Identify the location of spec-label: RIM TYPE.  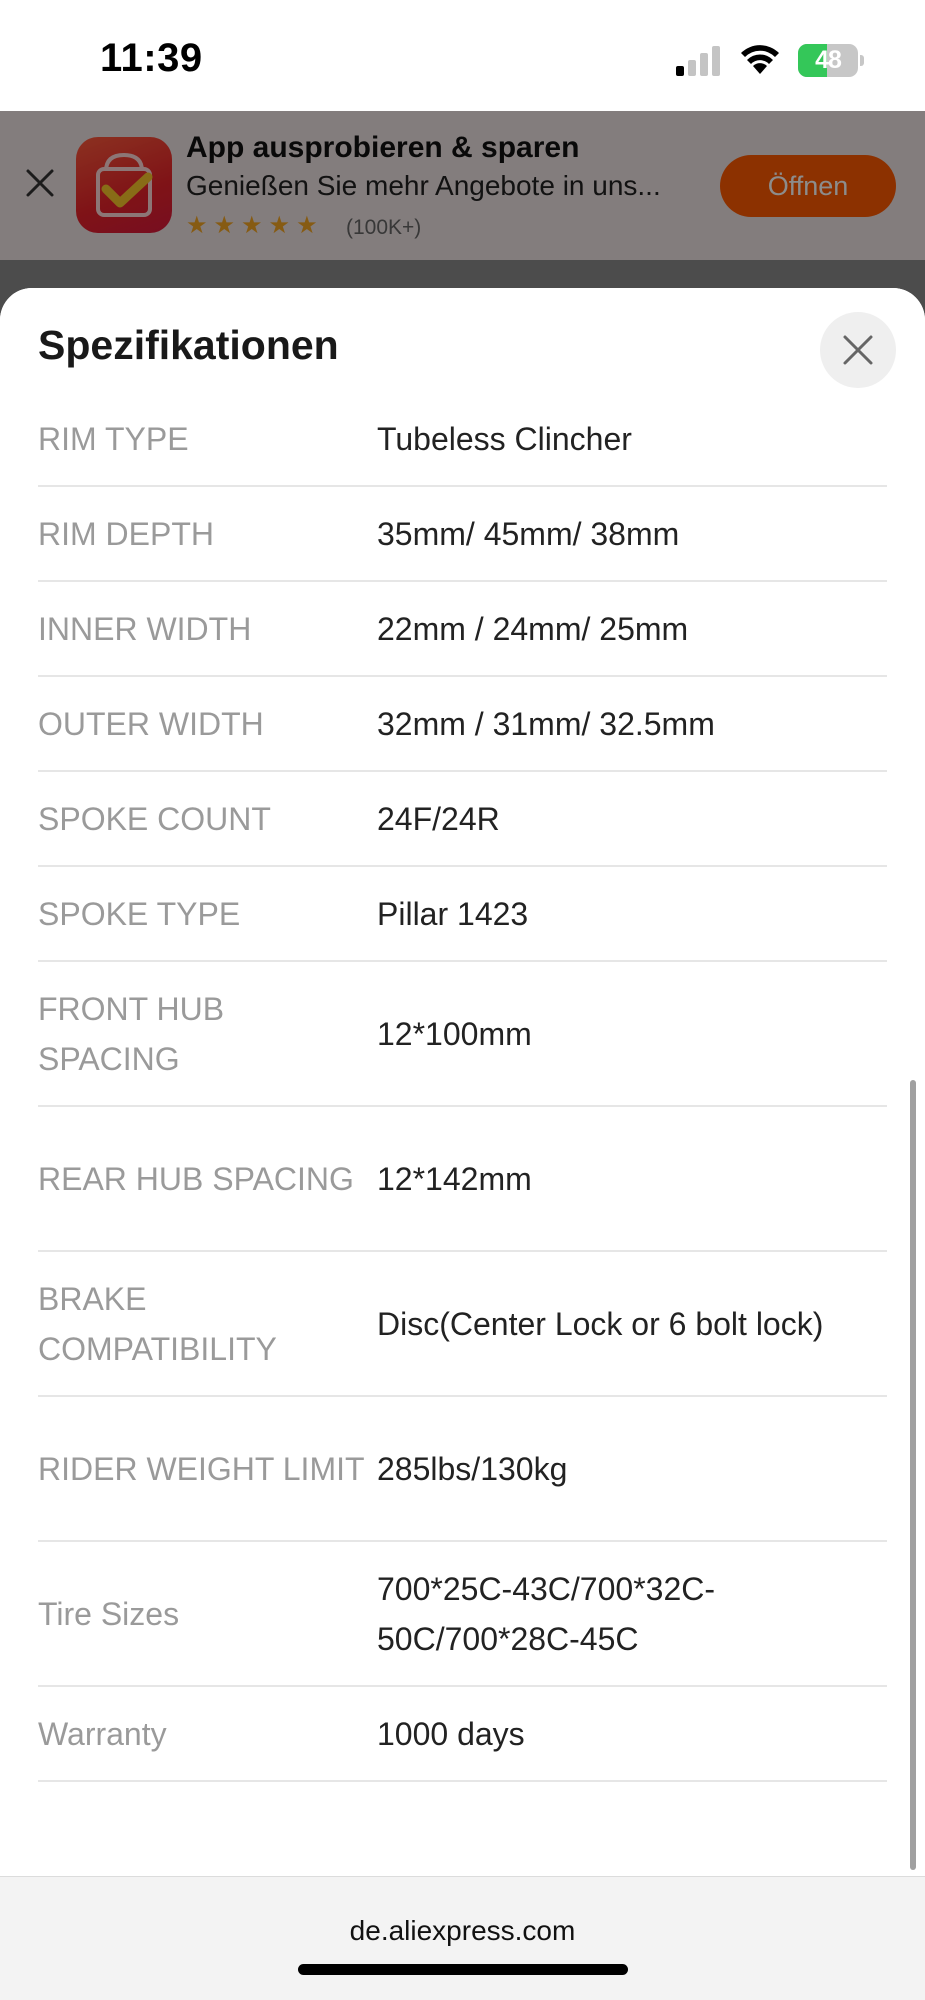
(113, 438).